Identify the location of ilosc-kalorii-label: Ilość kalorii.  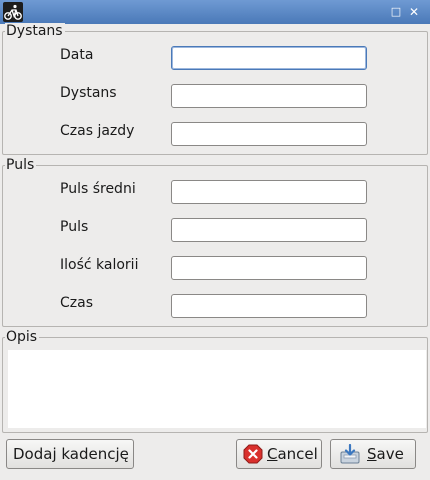
(99, 265).